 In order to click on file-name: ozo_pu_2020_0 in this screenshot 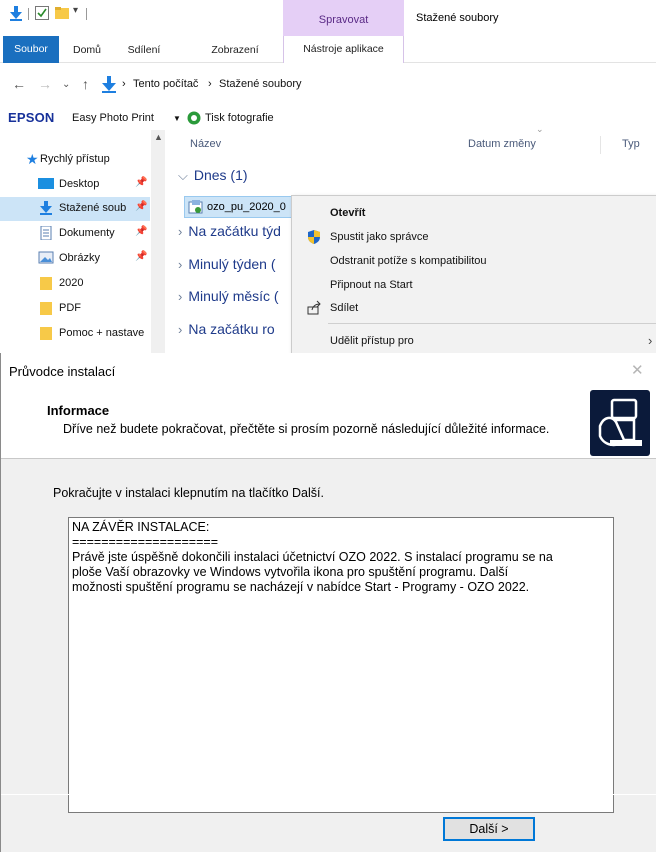, I will do `click(246, 207)`.